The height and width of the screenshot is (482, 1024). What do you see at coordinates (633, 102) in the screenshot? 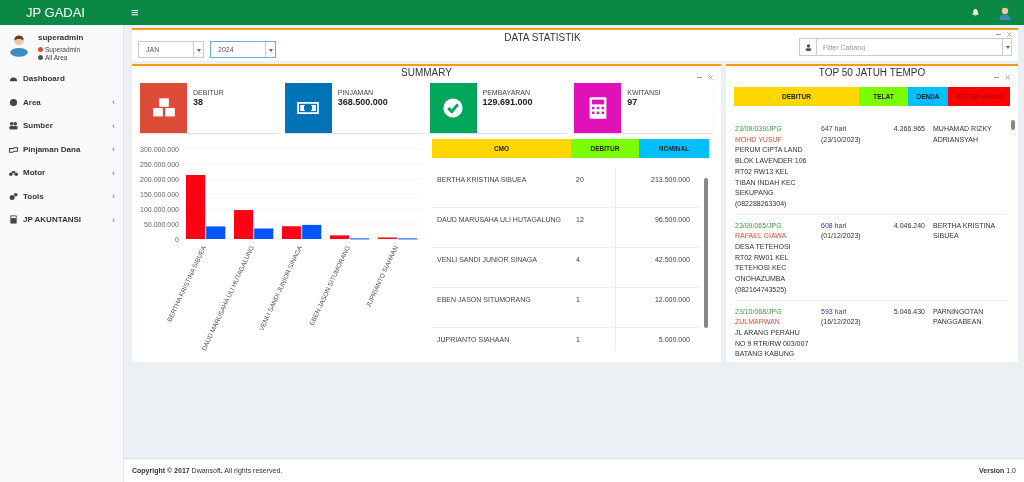
I see `card-value: 97` at bounding box center [633, 102].